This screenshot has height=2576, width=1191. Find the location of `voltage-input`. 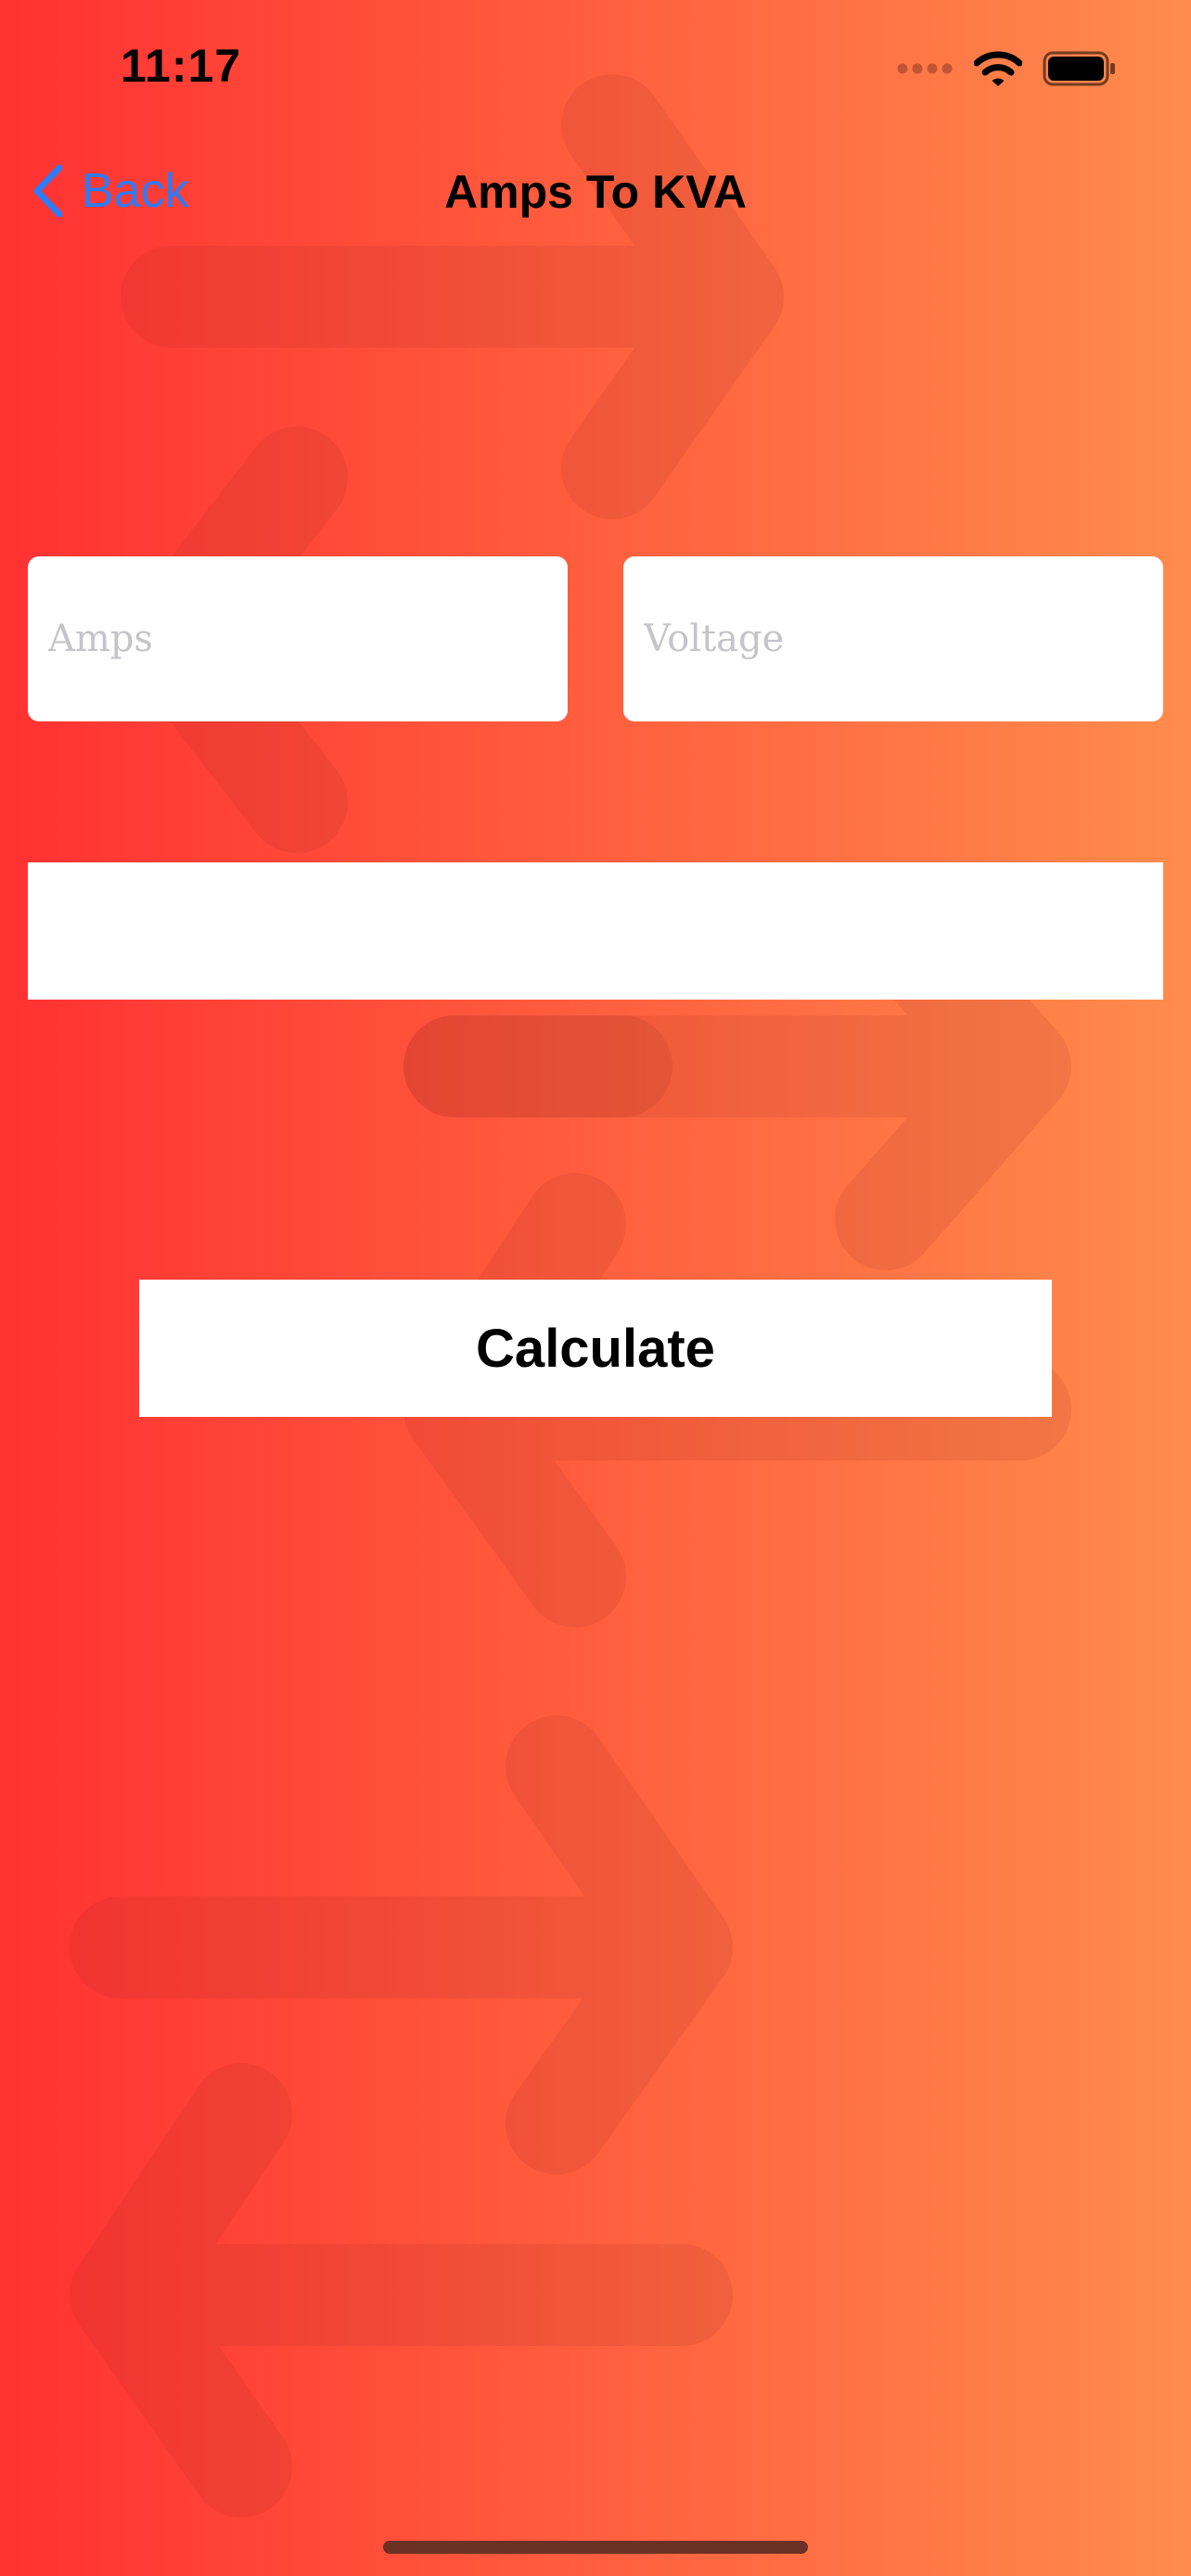

voltage-input is located at coordinates (893, 638).